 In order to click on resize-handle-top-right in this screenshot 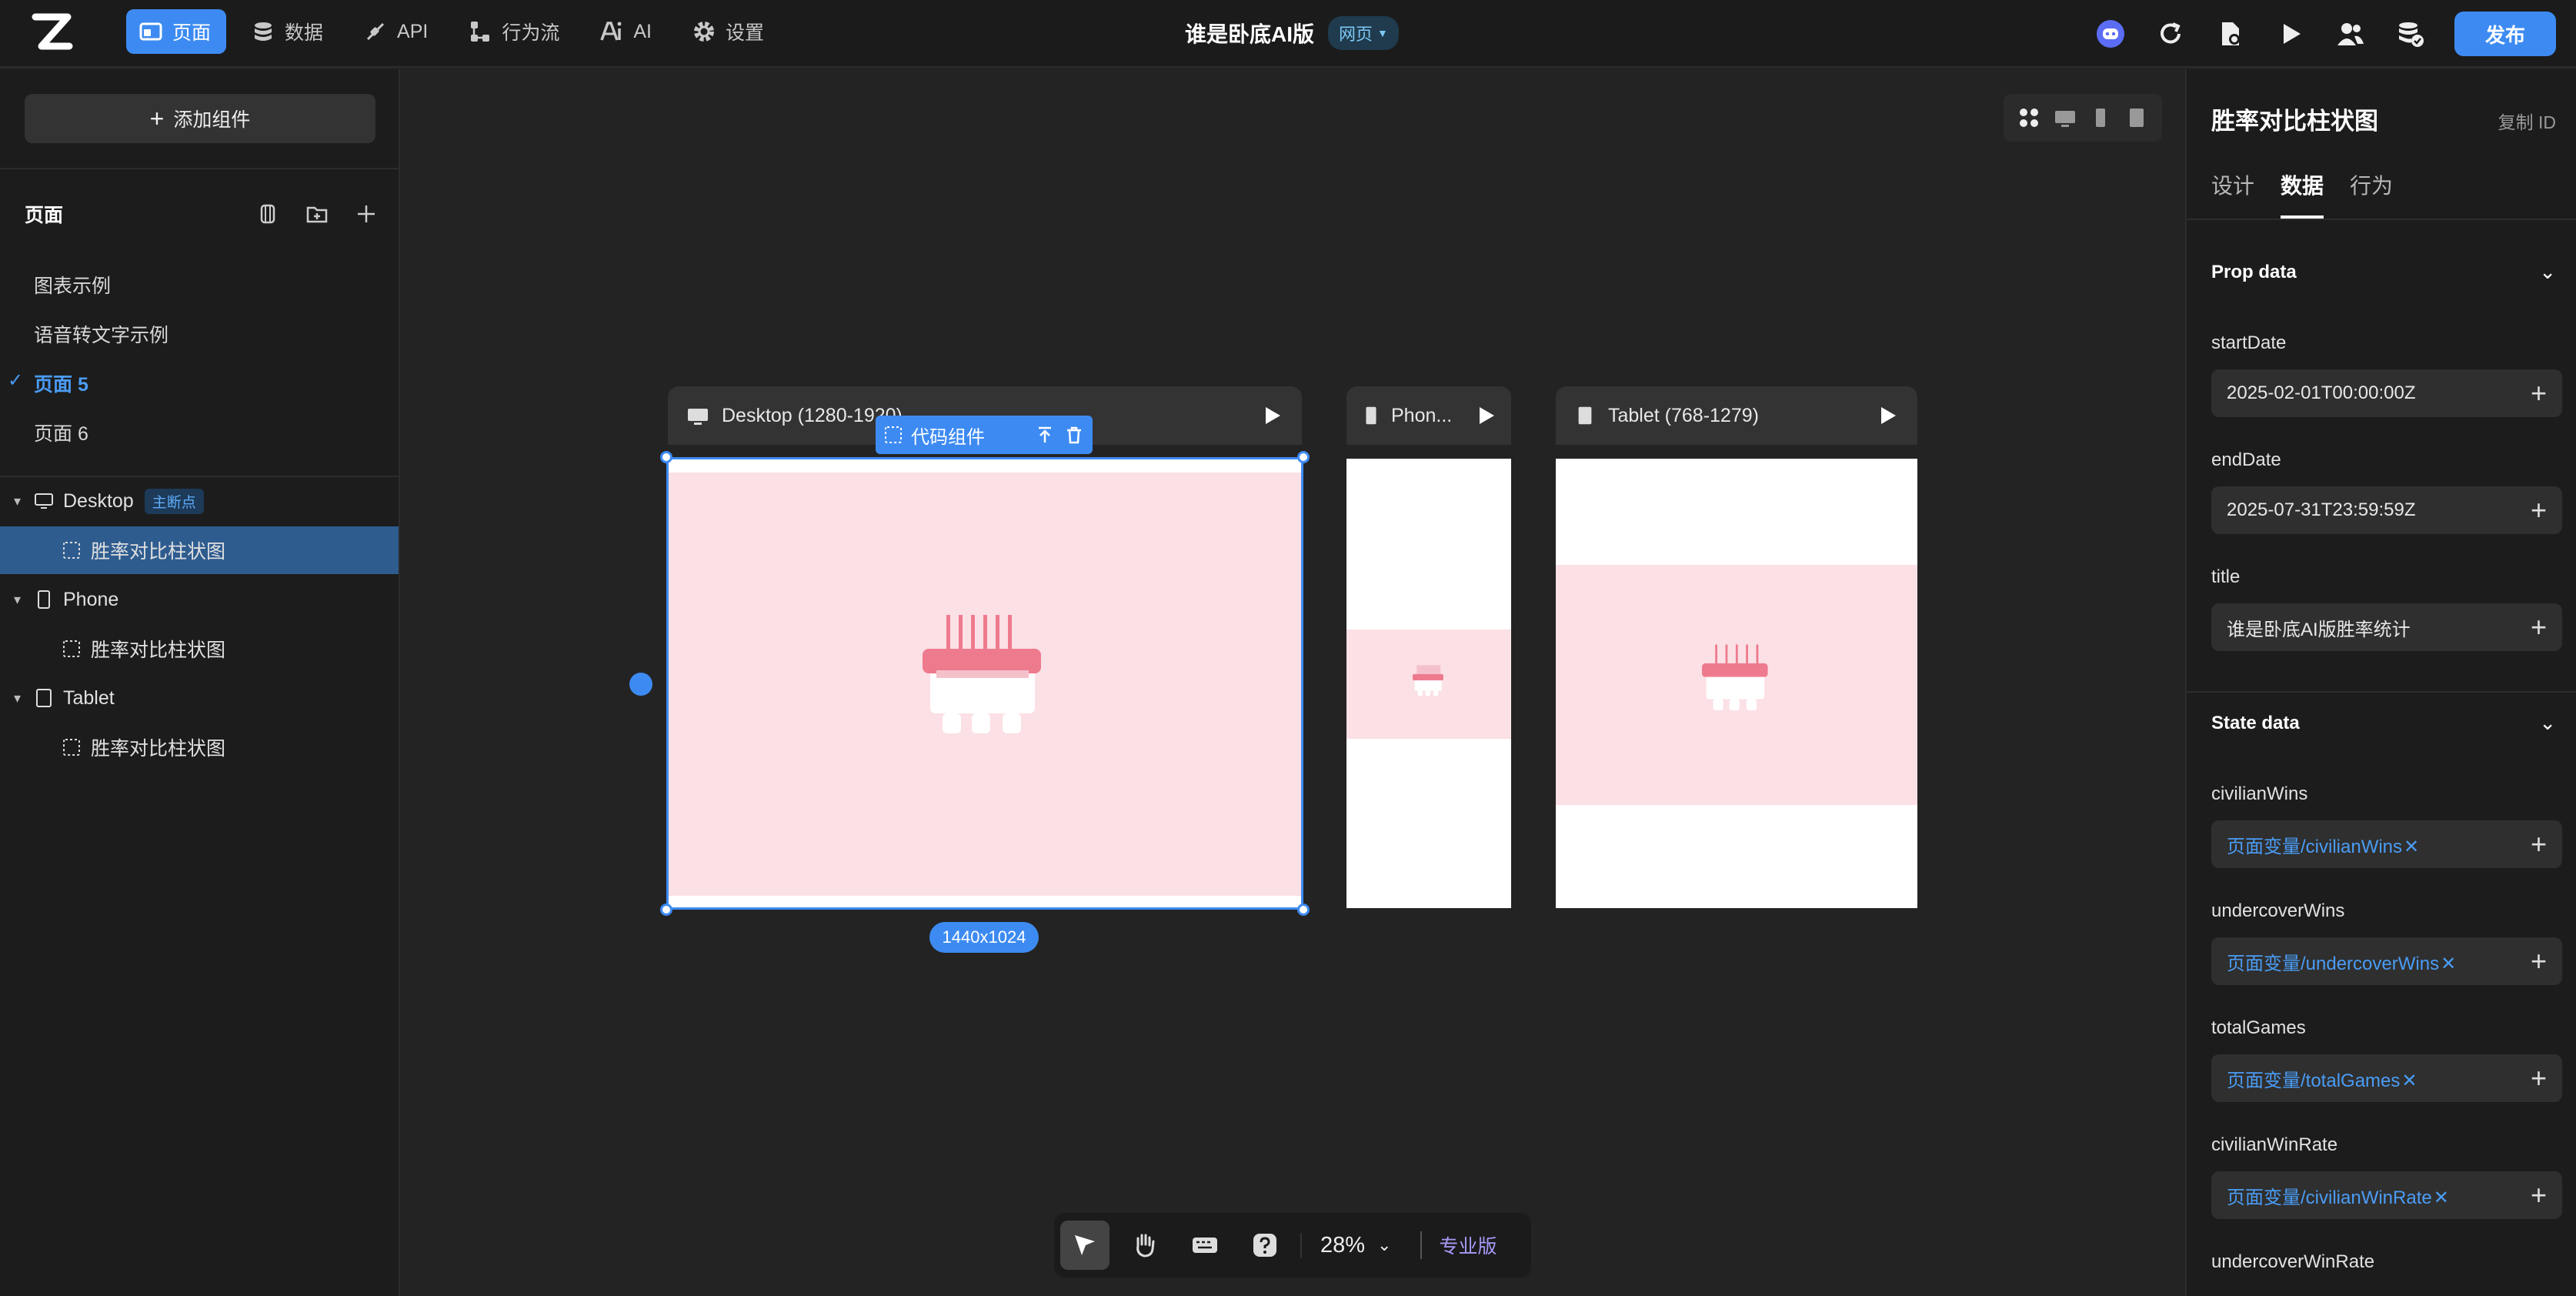, I will do `click(1304, 457)`.